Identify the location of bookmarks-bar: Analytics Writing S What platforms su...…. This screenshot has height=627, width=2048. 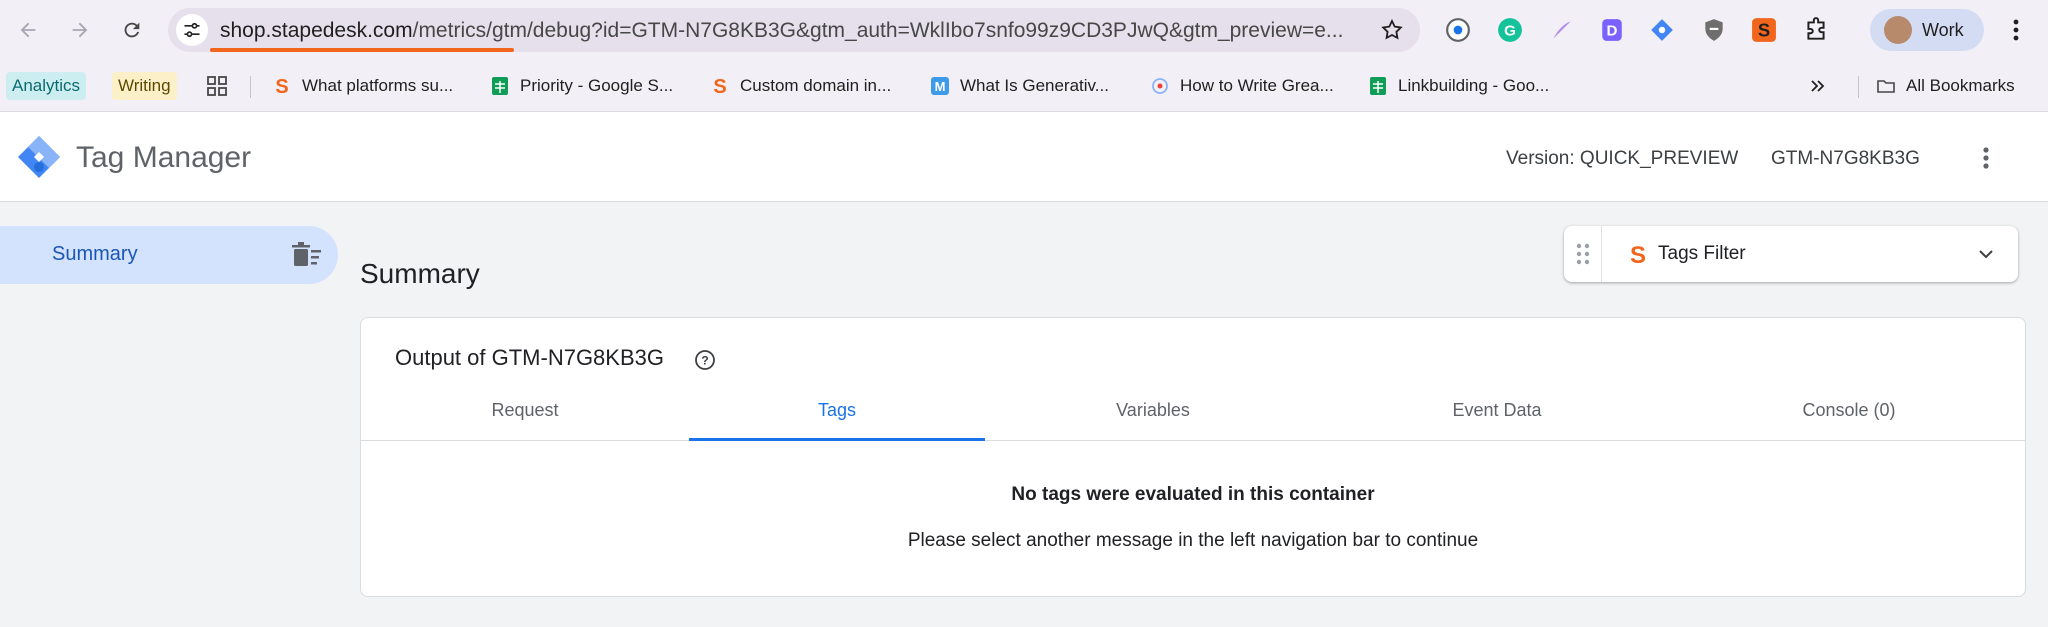
(1024, 86).